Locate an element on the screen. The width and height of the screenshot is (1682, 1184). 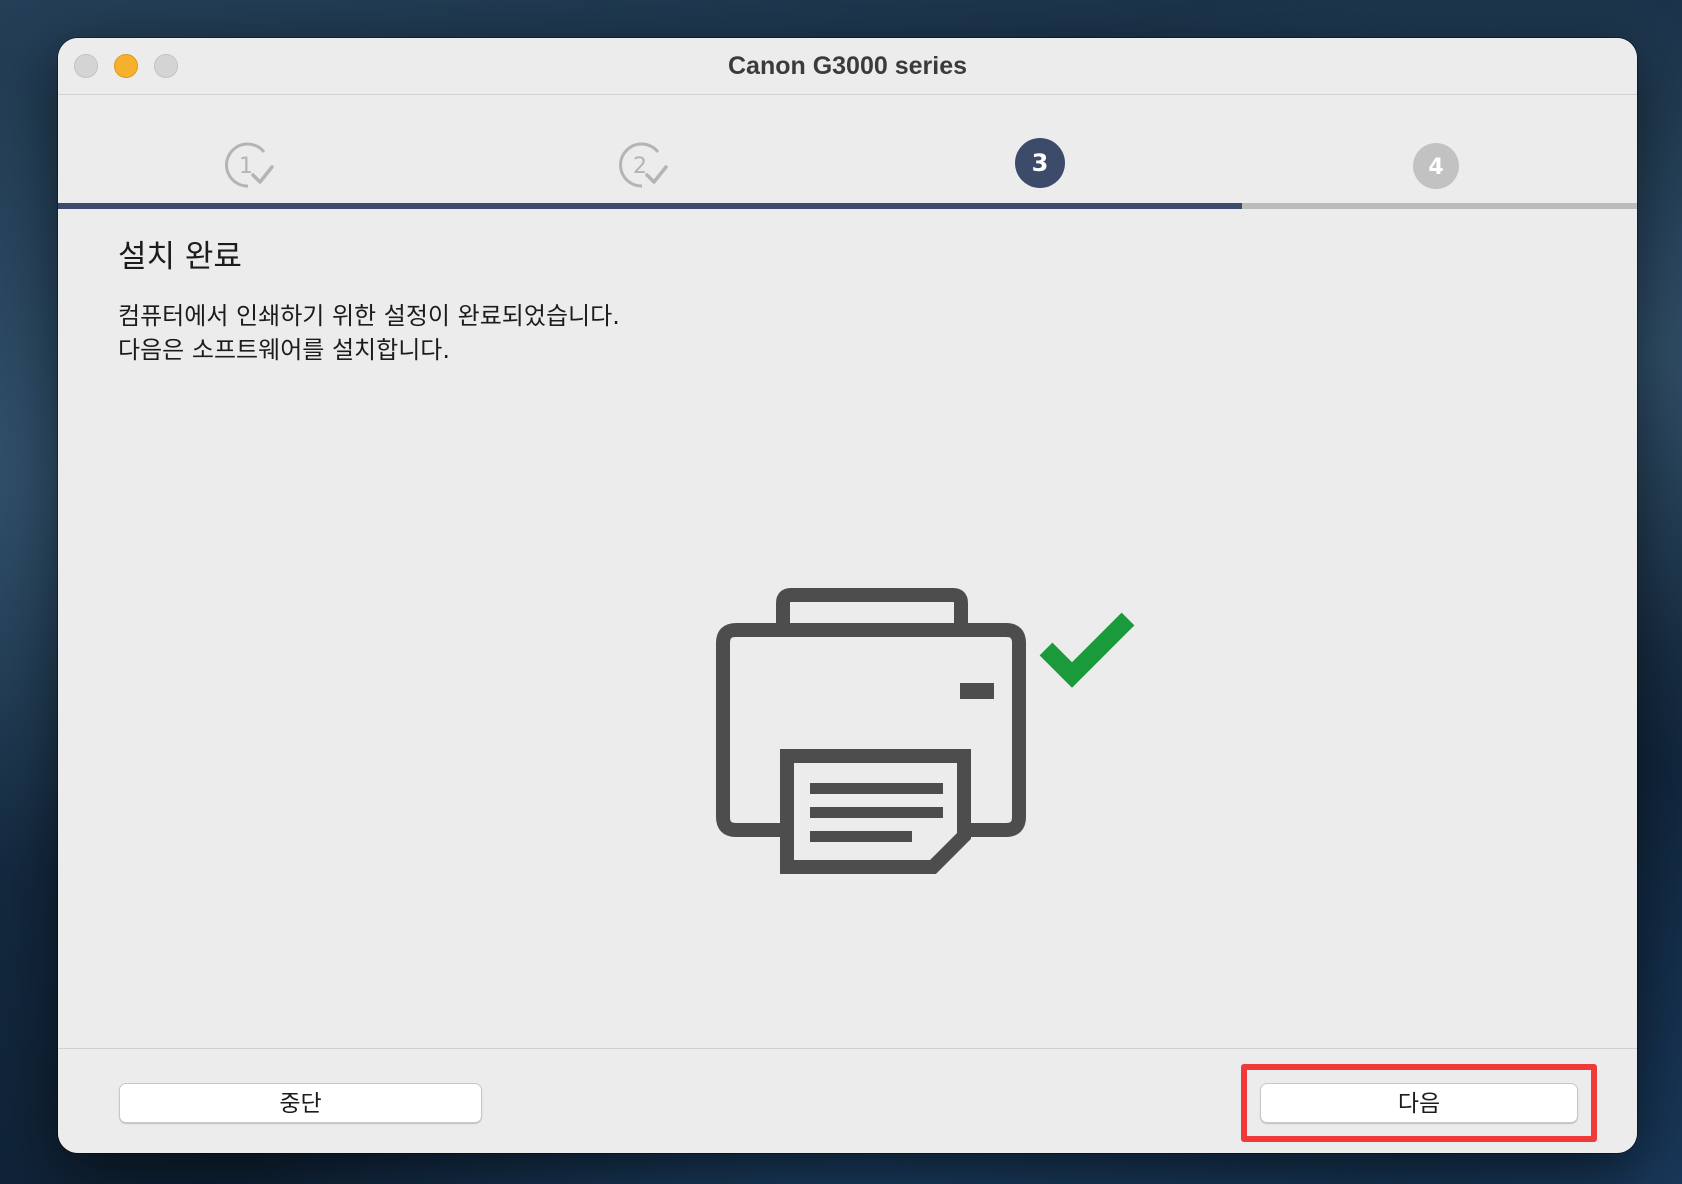
description-line-2: 다음은 소프트웨어를 설치합니다. is located at coordinates (284, 350).